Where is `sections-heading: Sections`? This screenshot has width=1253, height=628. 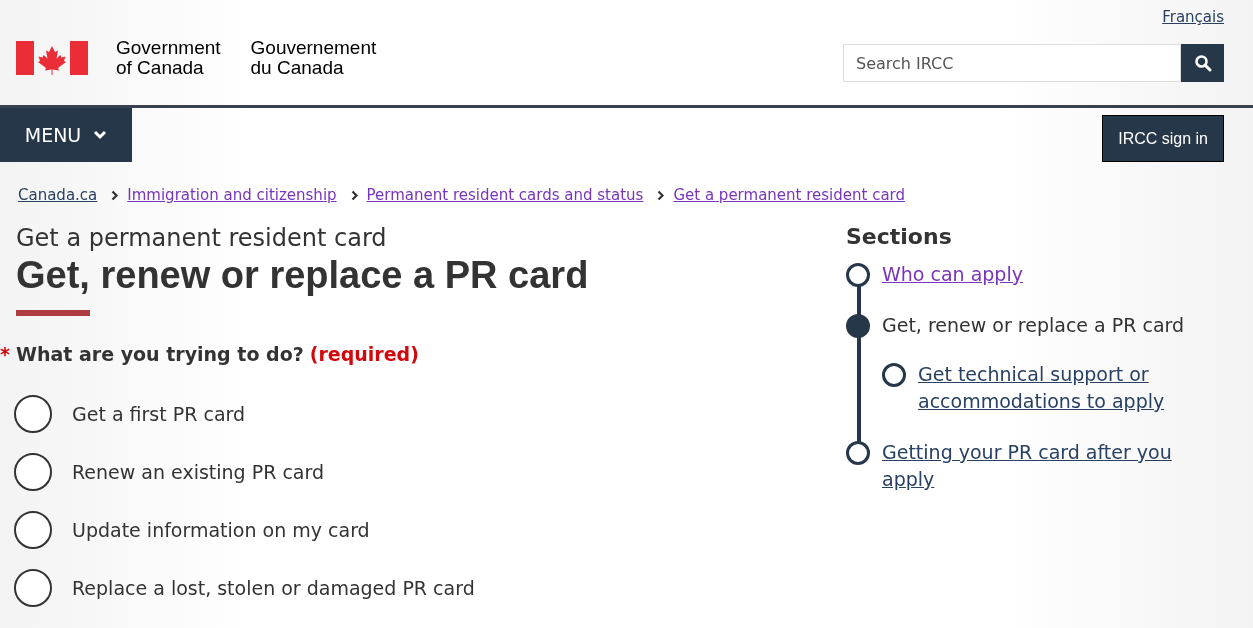 sections-heading: Sections is located at coordinates (899, 236).